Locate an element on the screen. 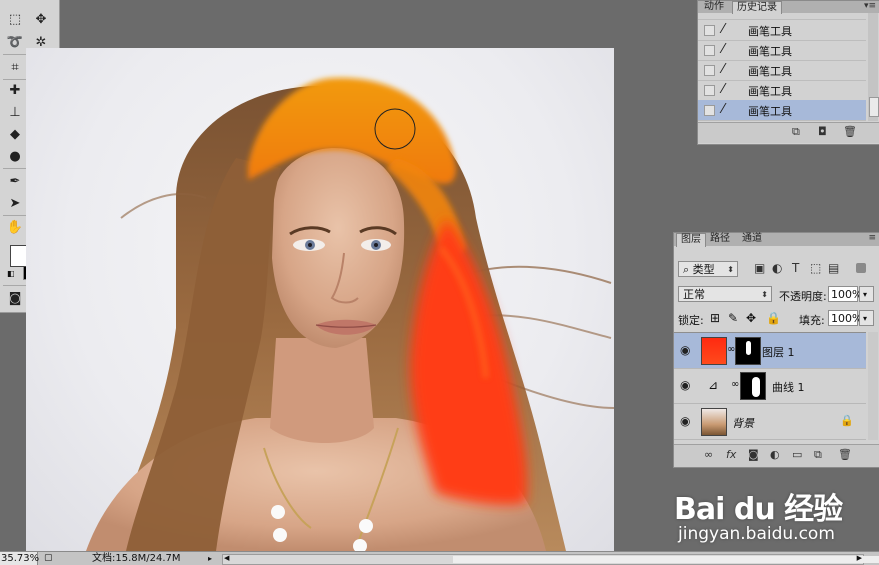 This screenshot has height=565, width=879. blend-mode-dropdown: 正常 ⬍ is located at coordinates (725, 294).